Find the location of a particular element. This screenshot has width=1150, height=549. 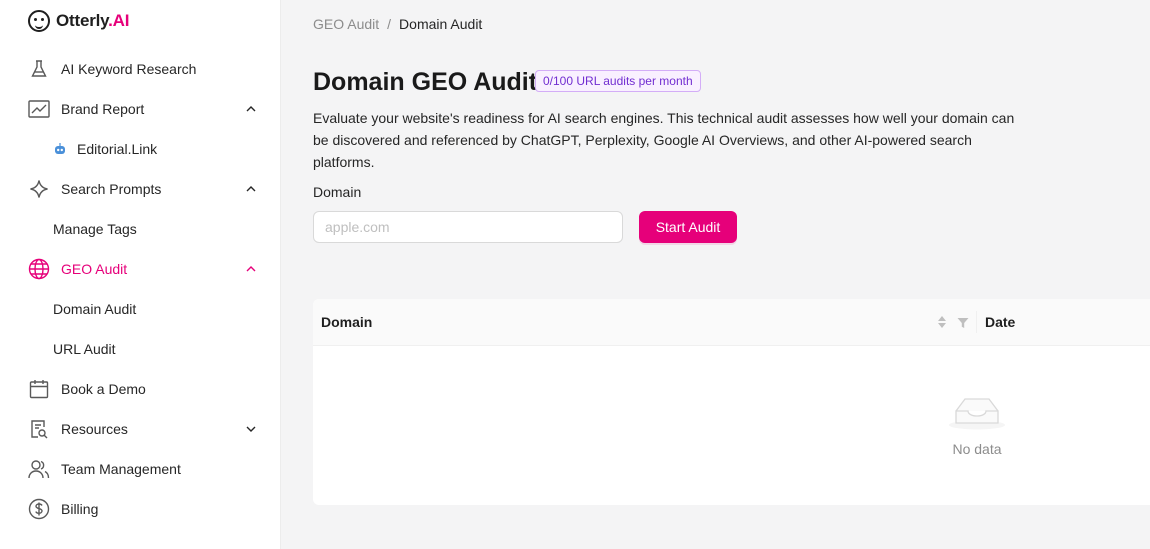

start-audit-button: Start Audit is located at coordinates (688, 227).